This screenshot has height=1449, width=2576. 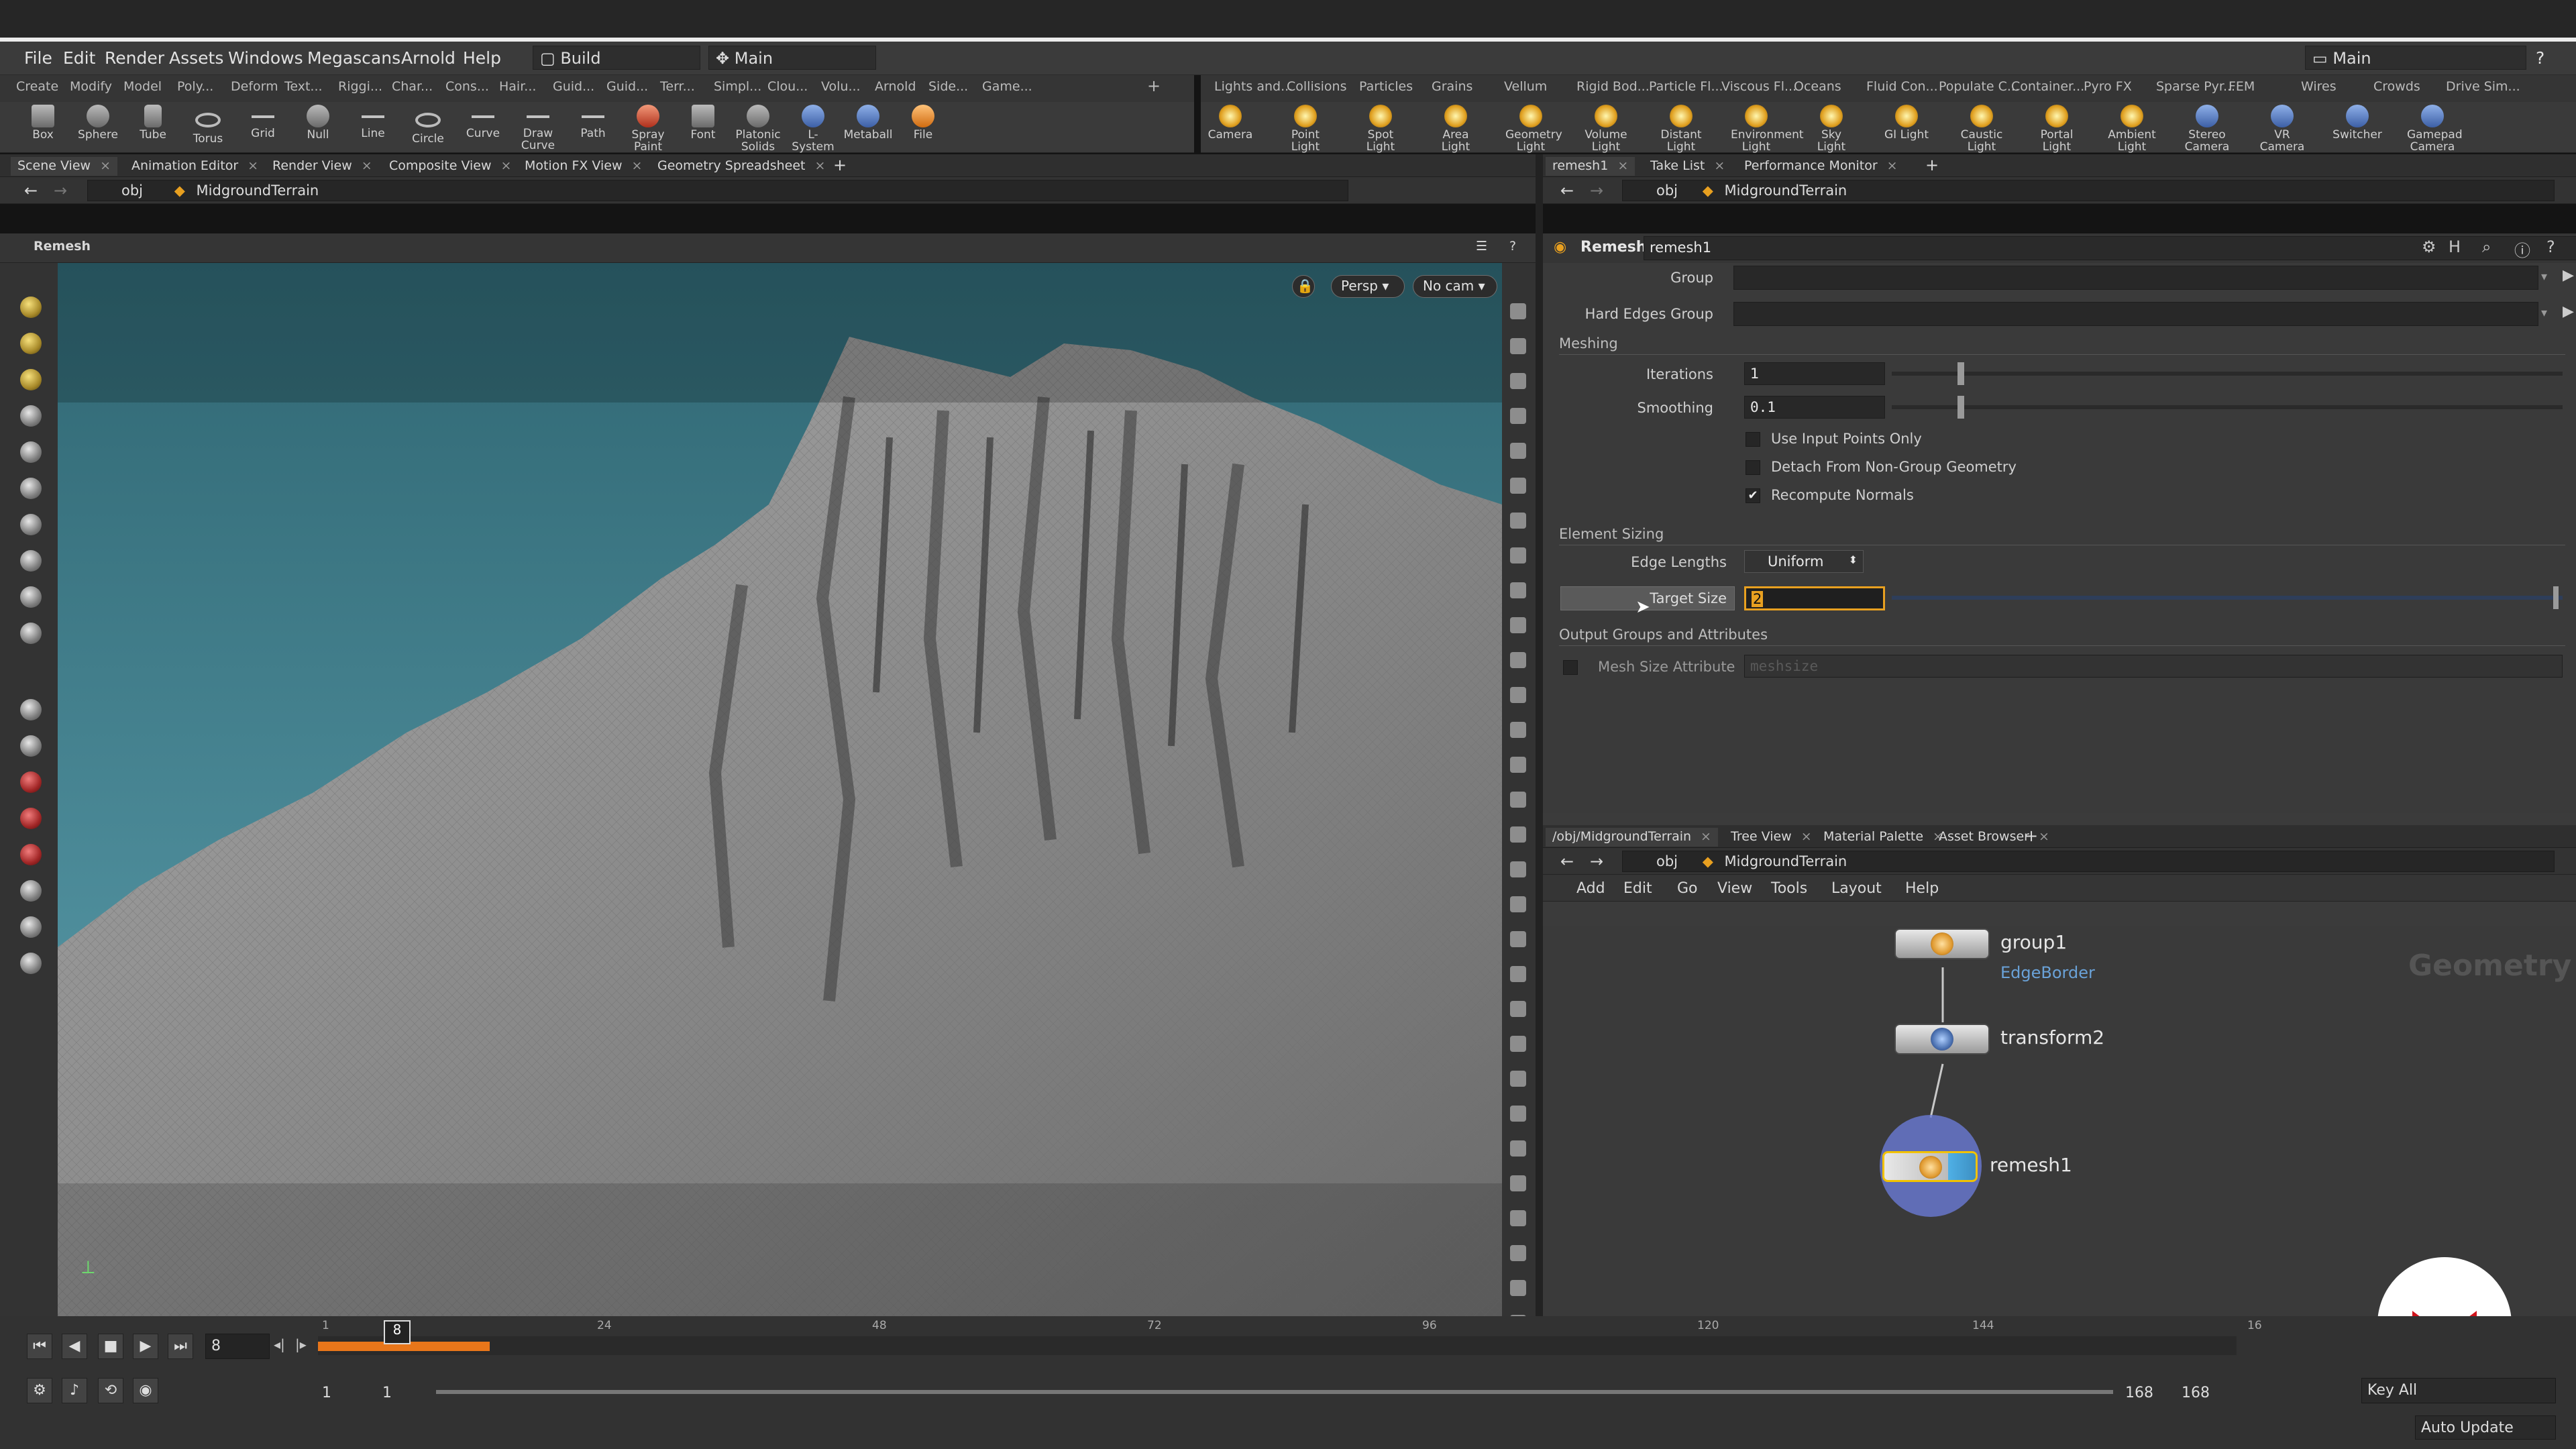 I want to click on tool-metaball: Metaball, so click(x=868, y=122).